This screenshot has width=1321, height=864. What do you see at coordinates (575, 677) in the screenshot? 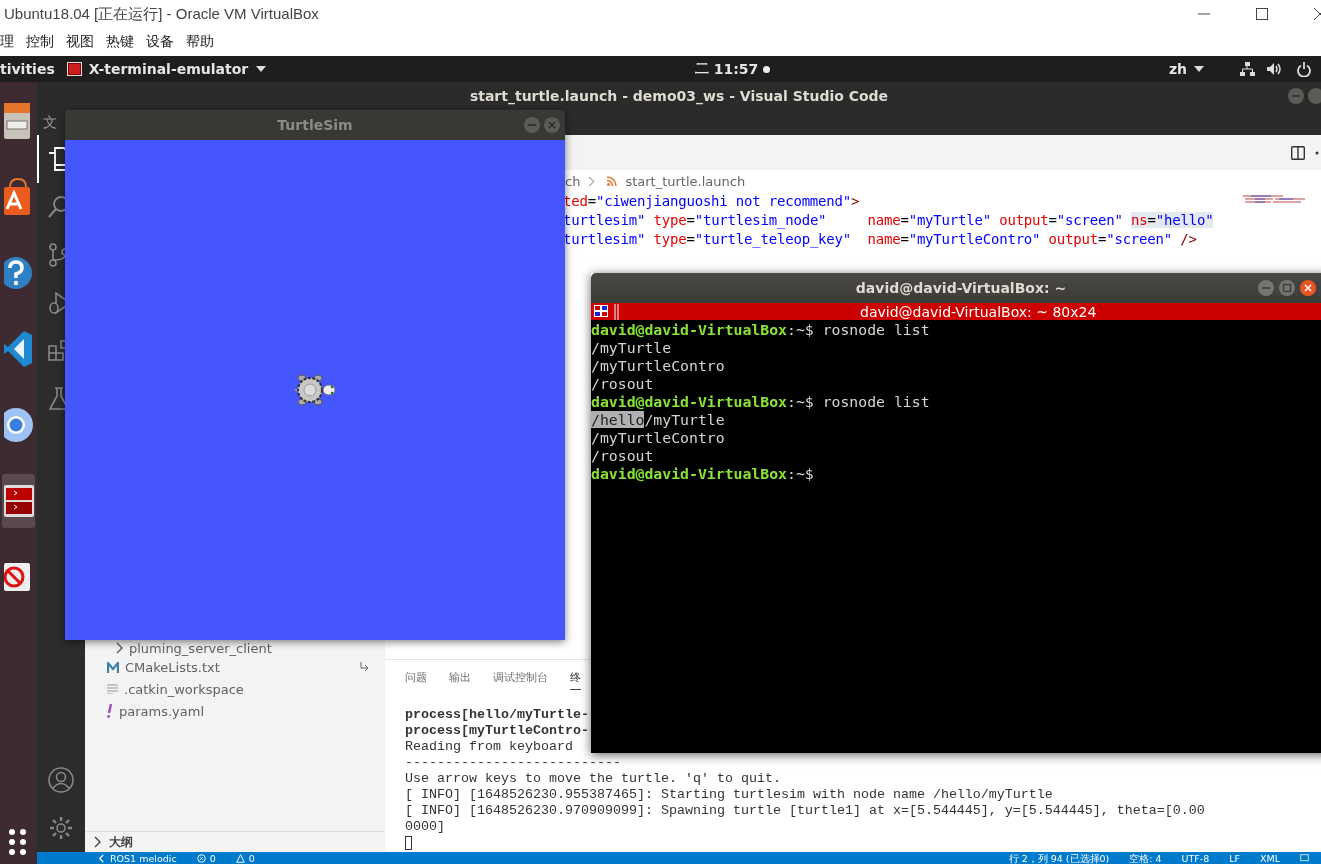
I see `panel-tab: 终` at bounding box center [575, 677].